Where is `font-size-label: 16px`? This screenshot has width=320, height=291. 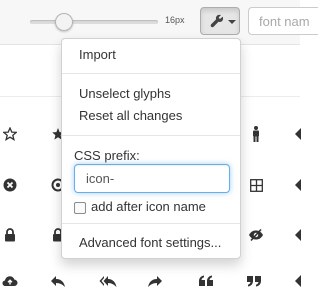
font-size-label: 16px is located at coordinates (175, 20).